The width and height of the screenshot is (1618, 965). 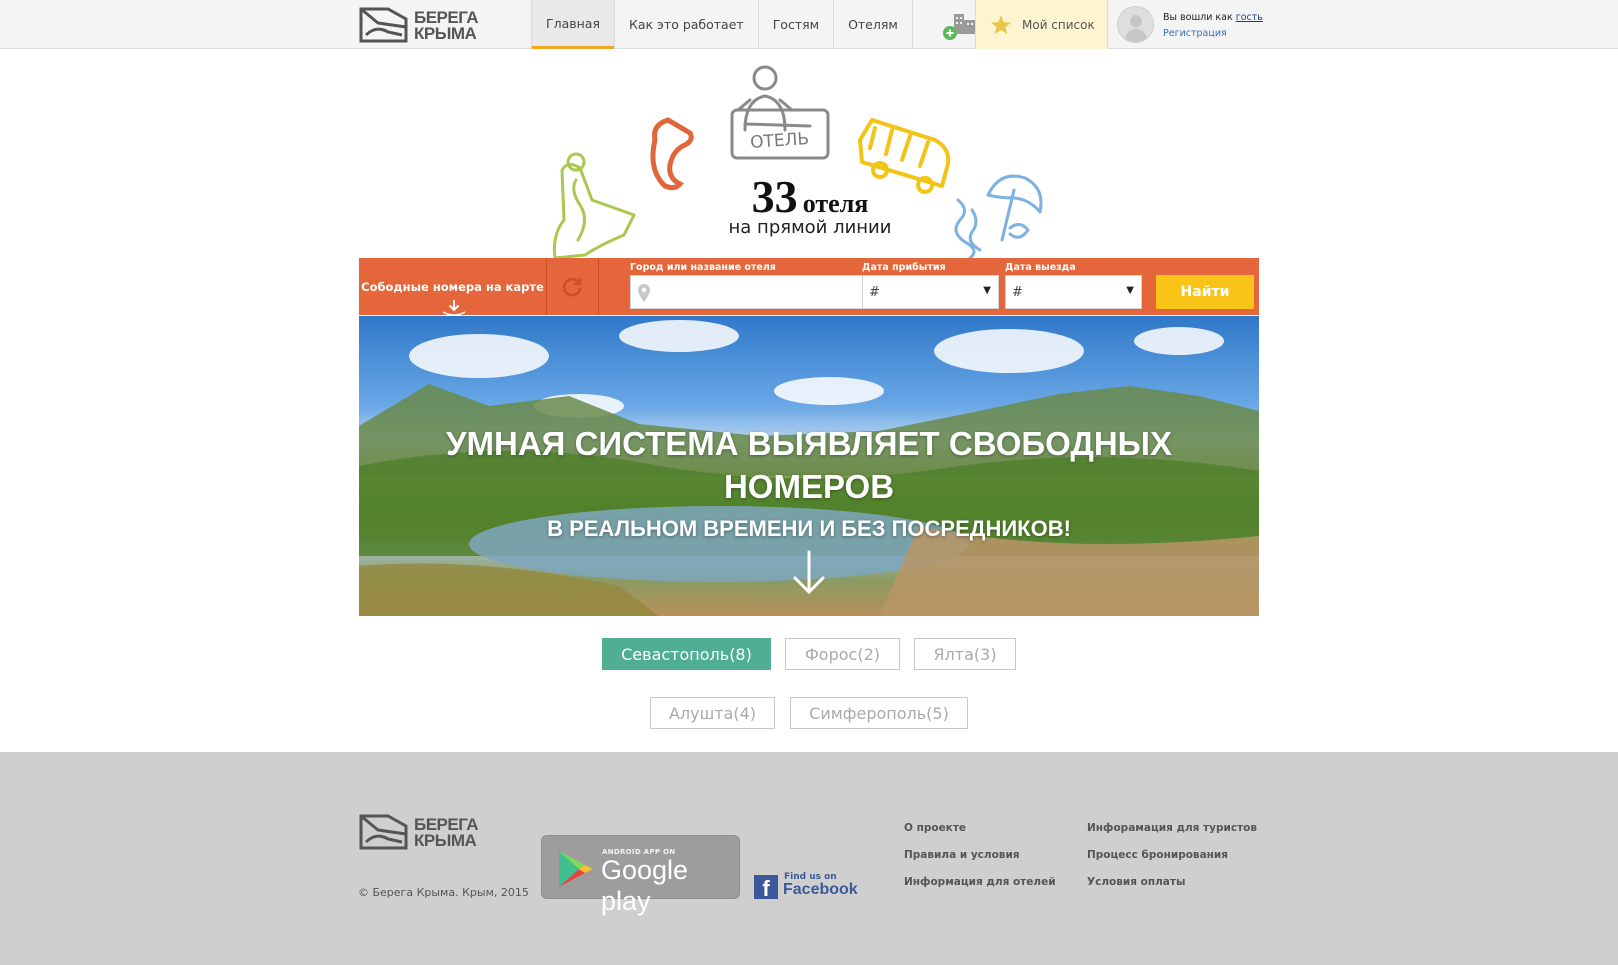 I want to click on banner-subline: В РЕАЛЬНОМ ВРЕМЕНИ И БЕЗ ПОСРЕДНИКОВ!, so click(x=809, y=528).